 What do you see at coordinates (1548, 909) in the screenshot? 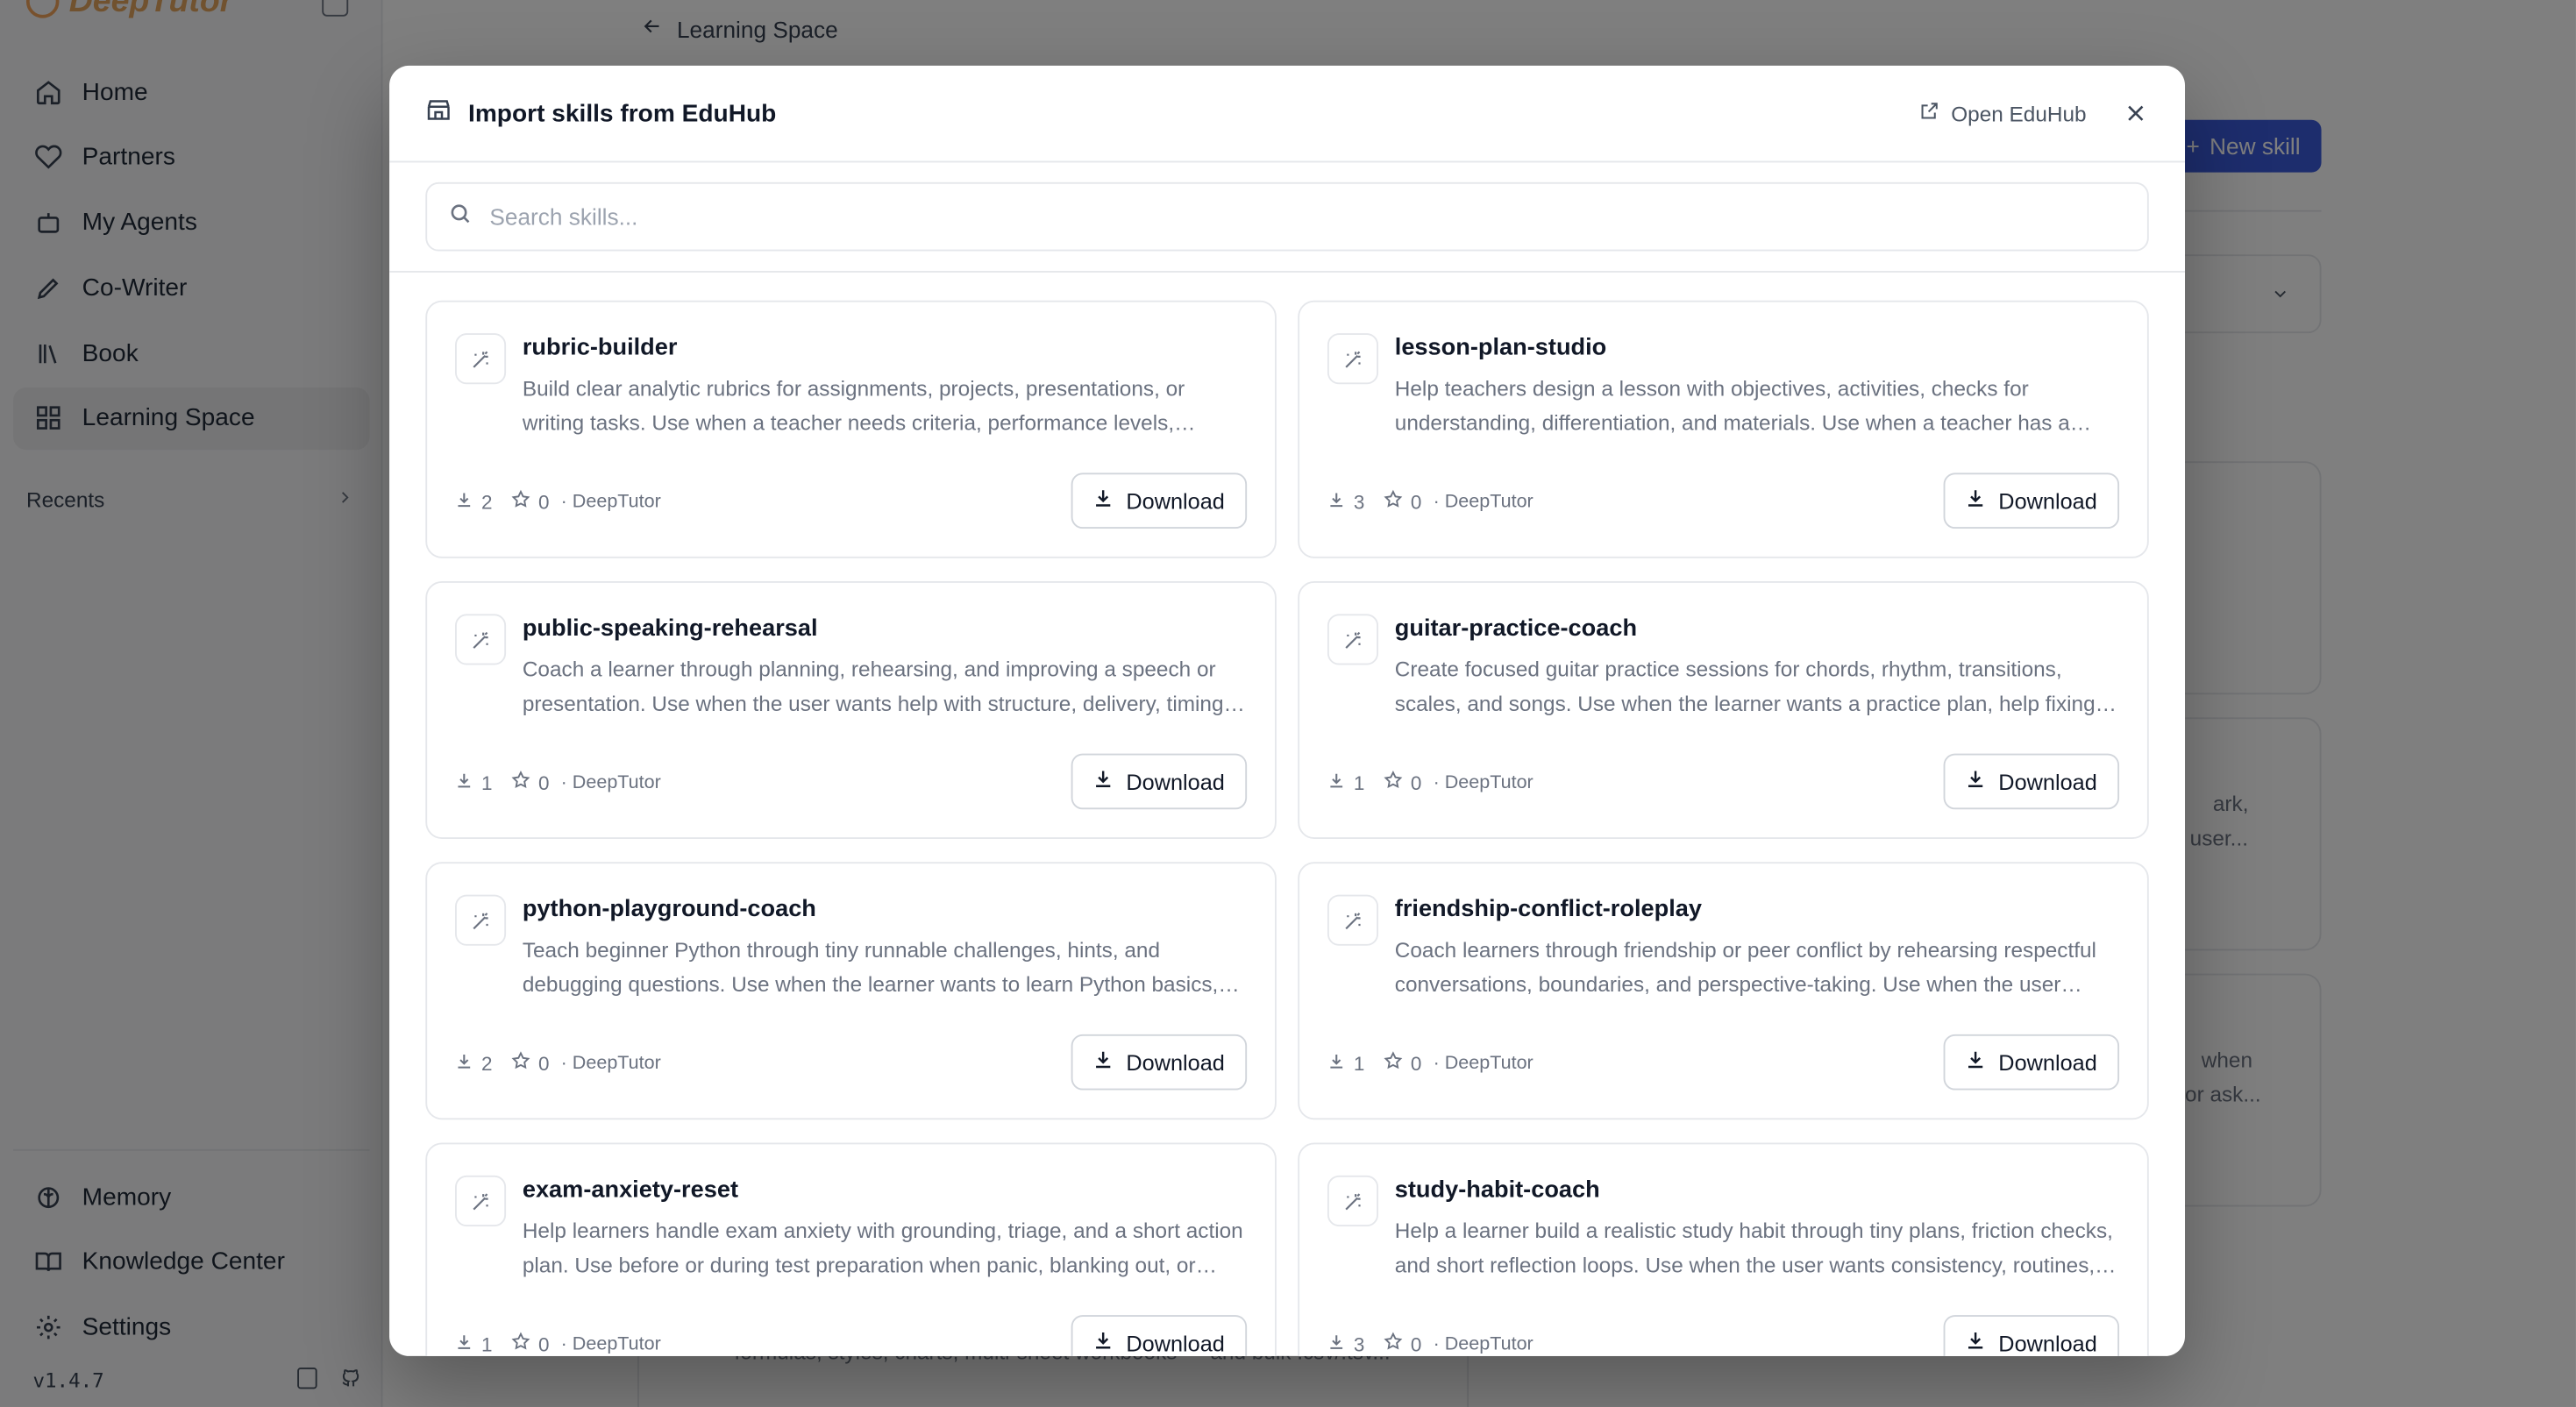
I see `skill-name: friendship-conflict-roleplay` at bounding box center [1548, 909].